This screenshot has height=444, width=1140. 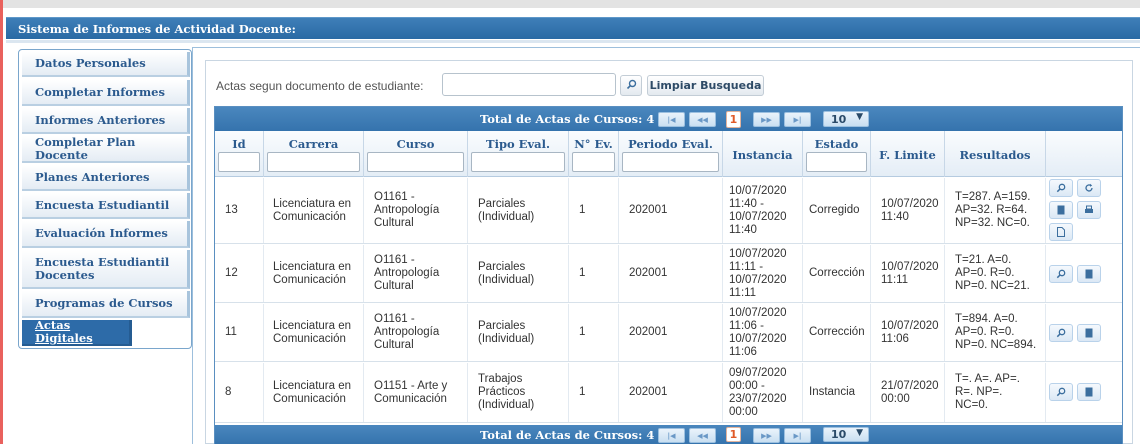 I want to click on column-header: Periodo Eval., so click(x=670, y=144).